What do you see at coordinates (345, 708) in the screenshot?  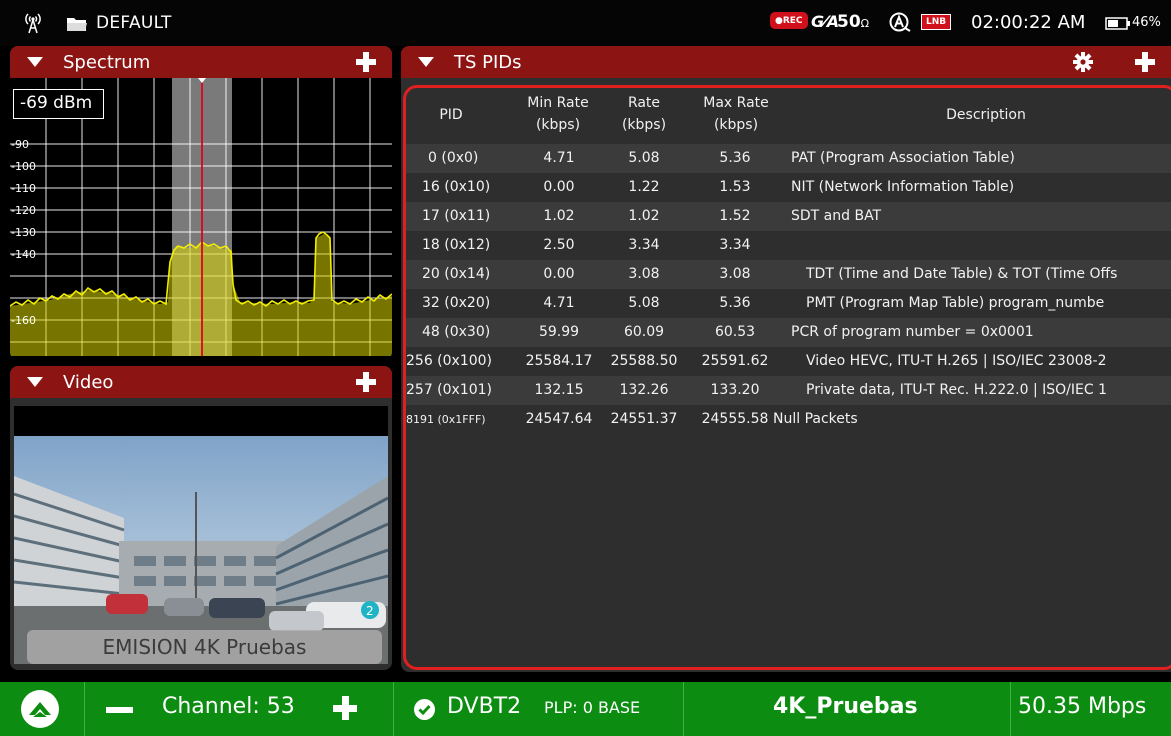 I see `channel-up-button` at bounding box center [345, 708].